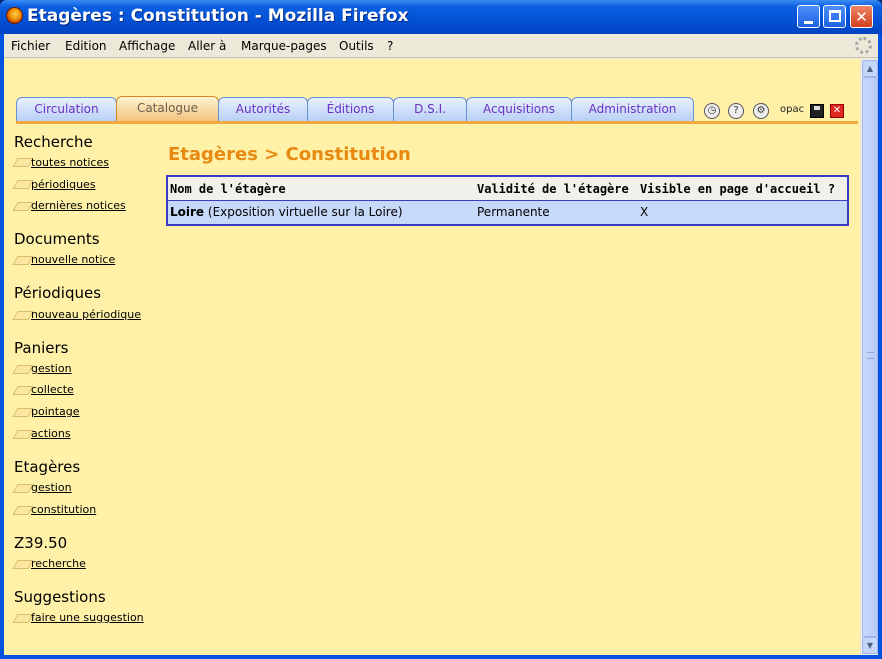 The width and height of the screenshot is (882, 659). Describe the element at coordinates (187, 212) in the screenshot. I see `shelf-name: Loire` at that location.